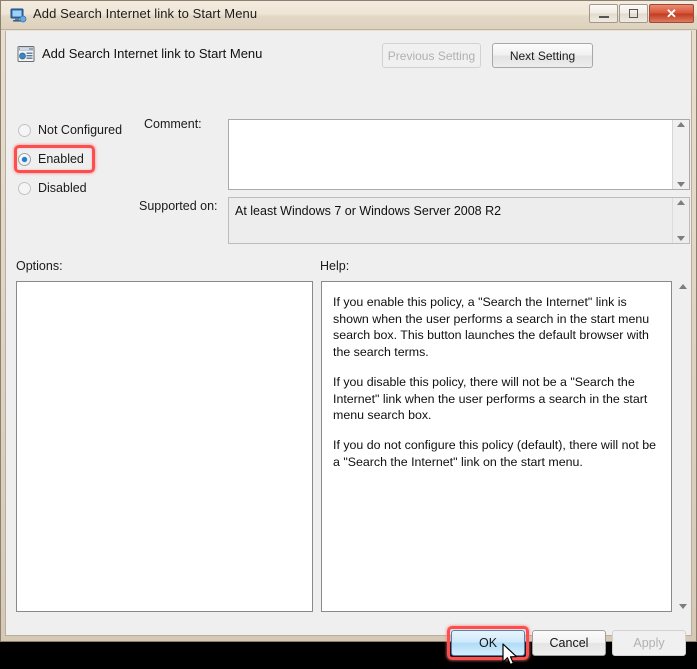 The image size is (697, 669). I want to click on caption-buttons: ✕, so click(641, 13).